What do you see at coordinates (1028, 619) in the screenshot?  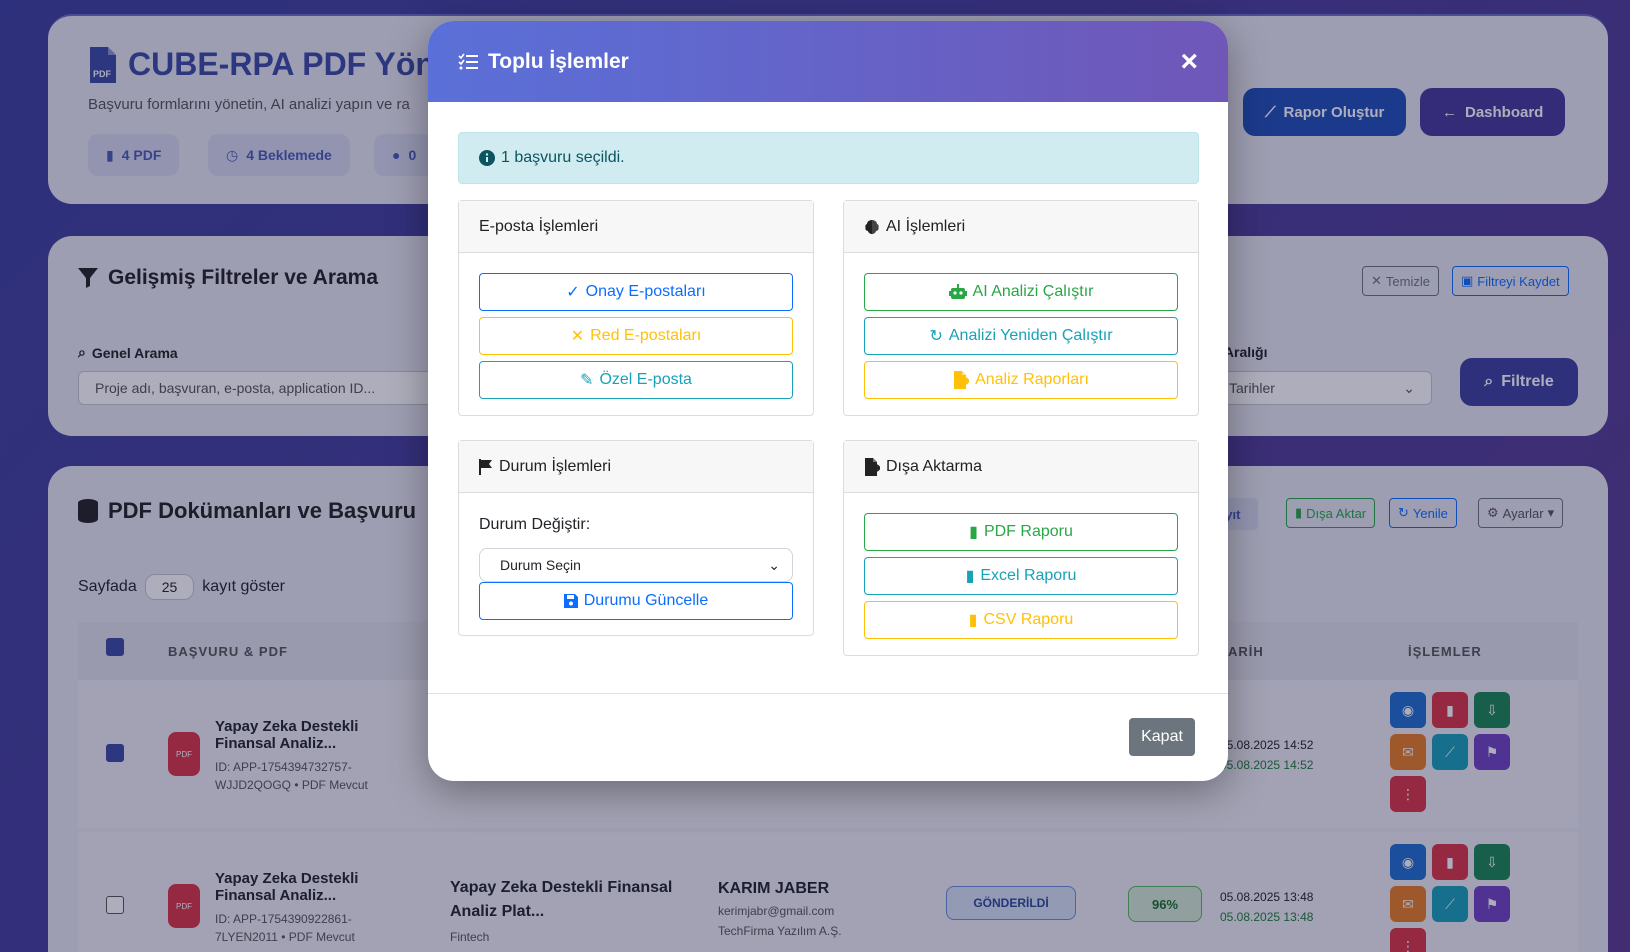 I see `csv-report-label: CSV Raporu` at bounding box center [1028, 619].